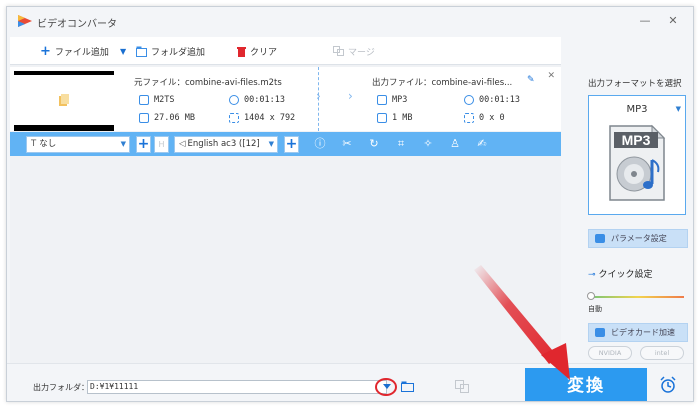  I want to click on title-bar: ビデオコンバータ — ✕, so click(350, 21).